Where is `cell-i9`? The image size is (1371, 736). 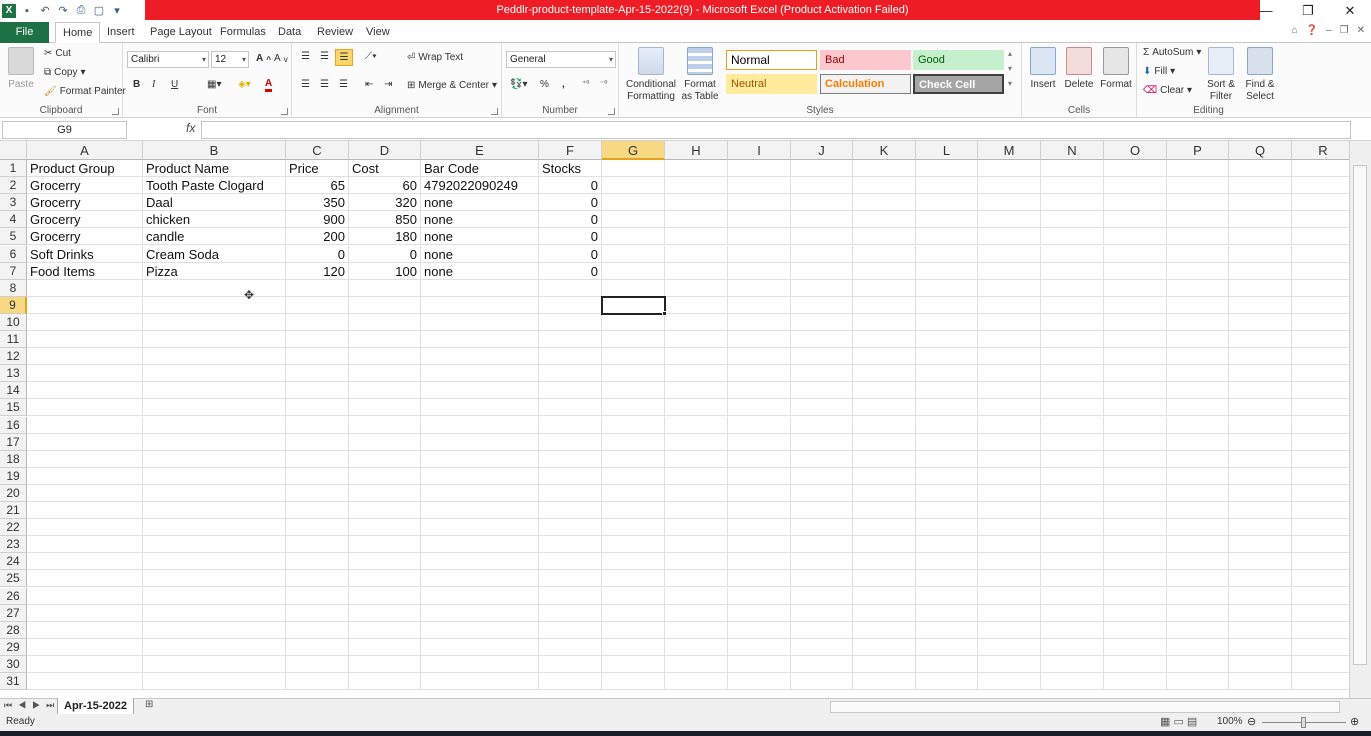 cell-i9 is located at coordinates (759, 305).